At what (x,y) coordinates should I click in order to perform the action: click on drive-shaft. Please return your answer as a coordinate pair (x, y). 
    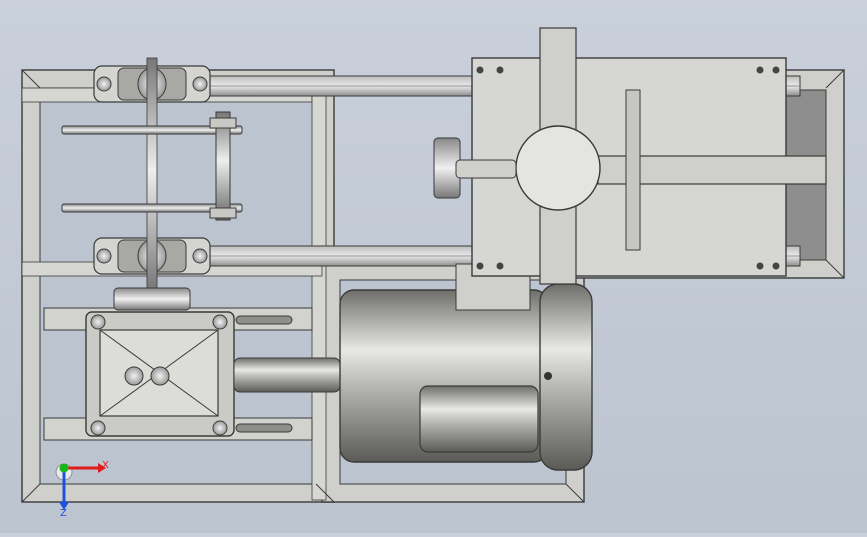
    Looking at the image, I should click on (152, 183).